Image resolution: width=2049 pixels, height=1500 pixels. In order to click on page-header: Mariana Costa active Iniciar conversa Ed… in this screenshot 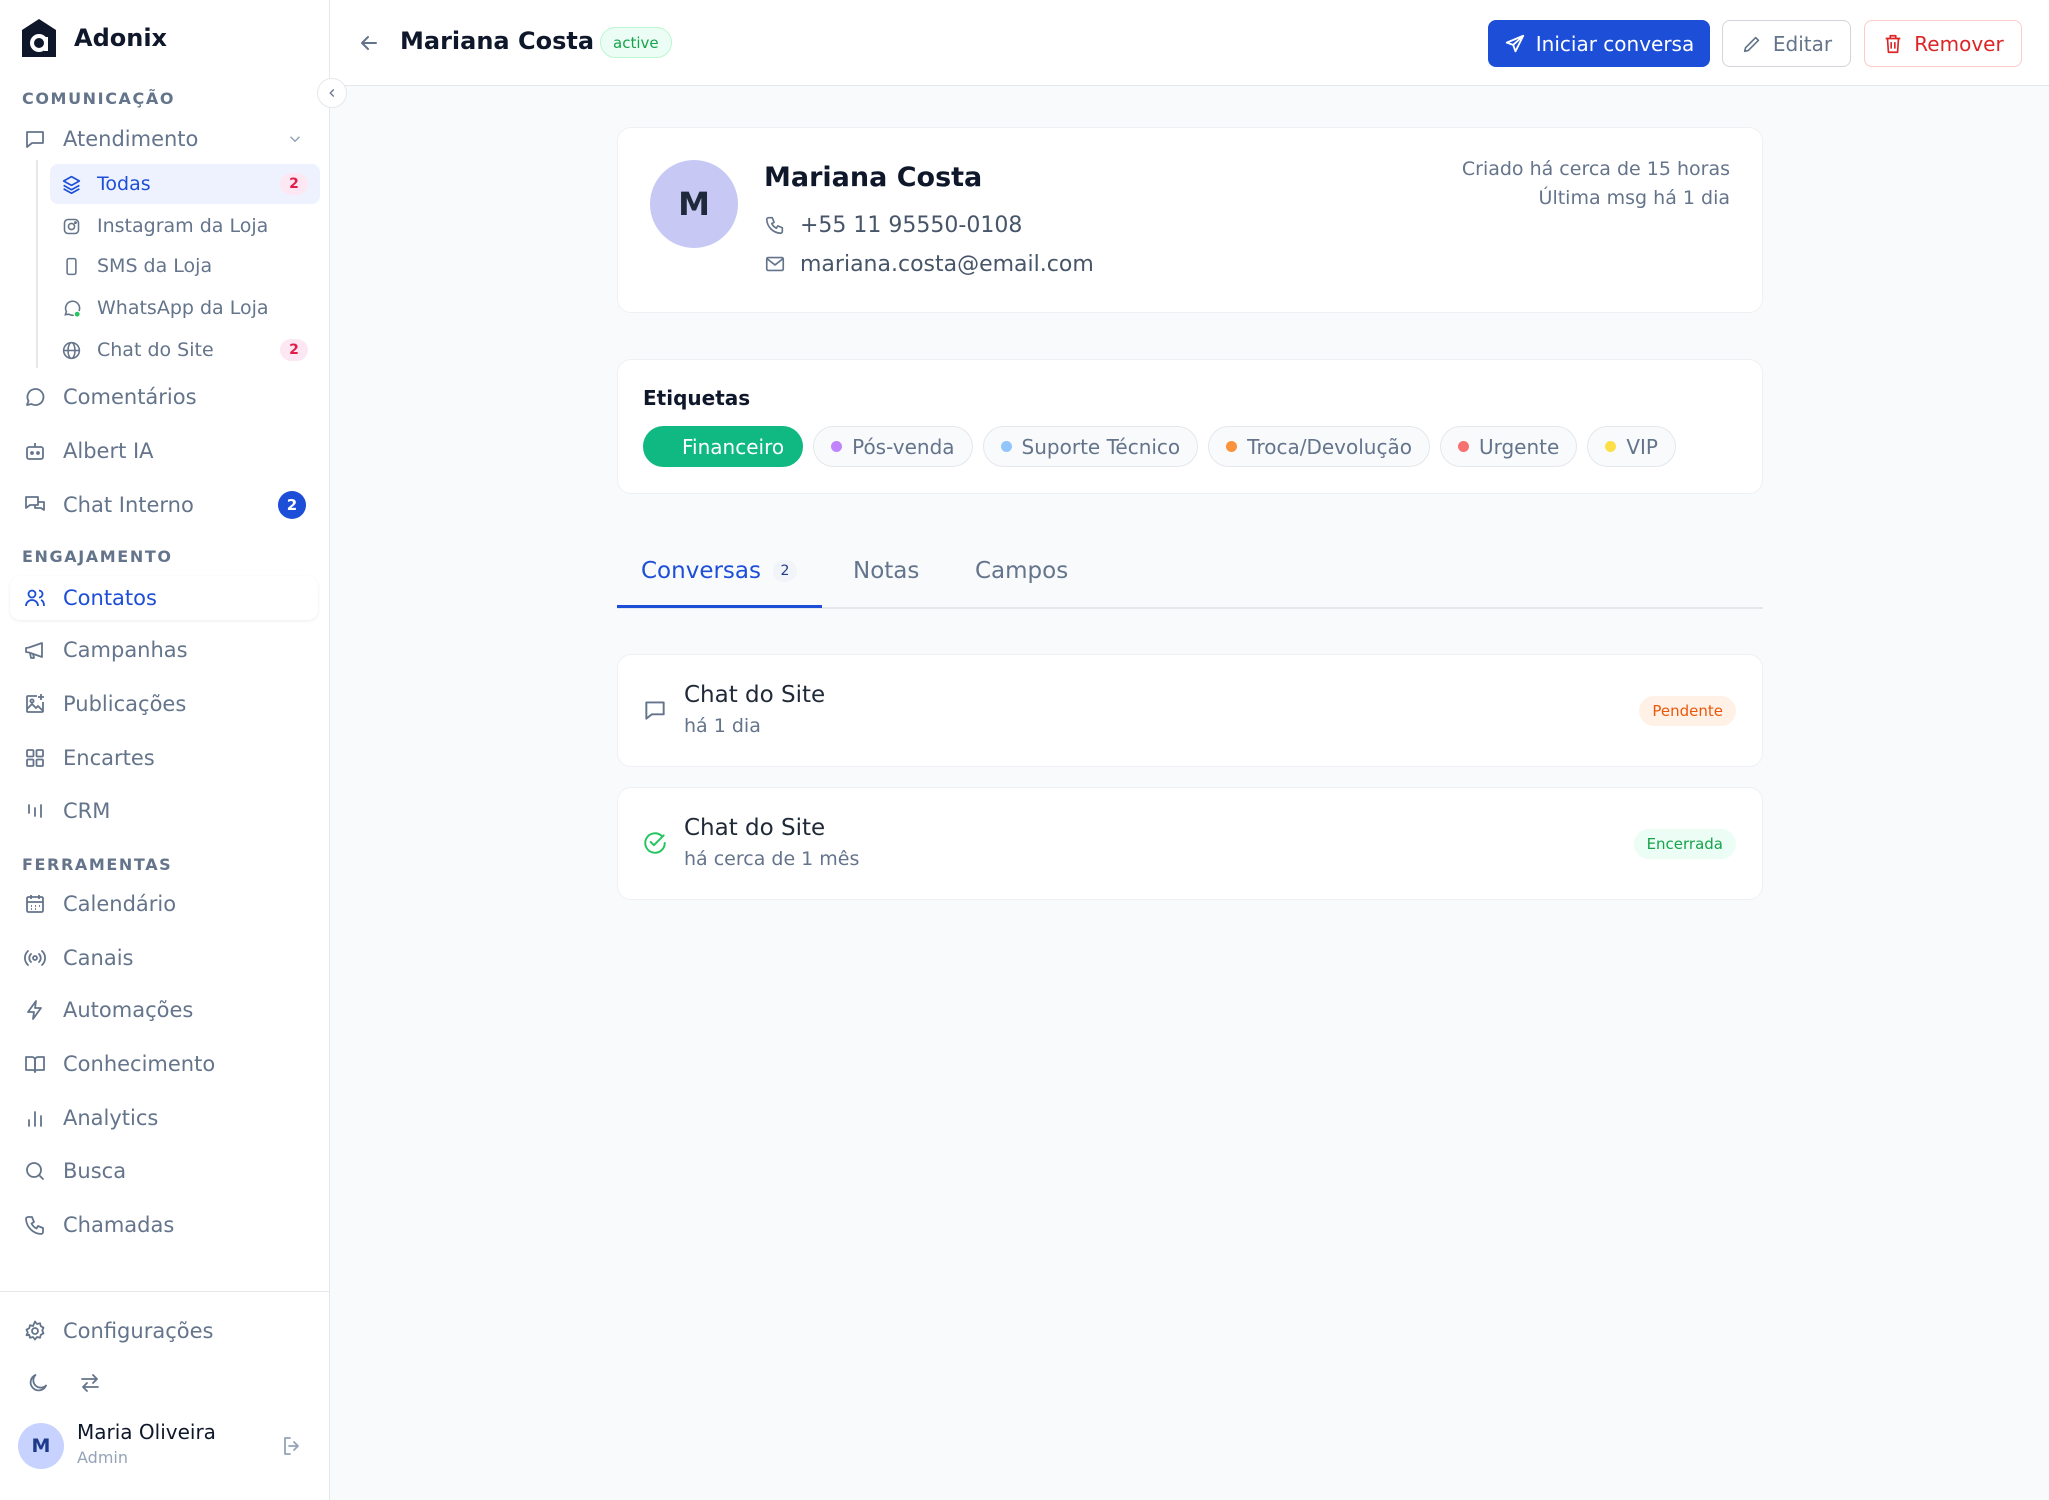, I will do `click(1189, 43)`.